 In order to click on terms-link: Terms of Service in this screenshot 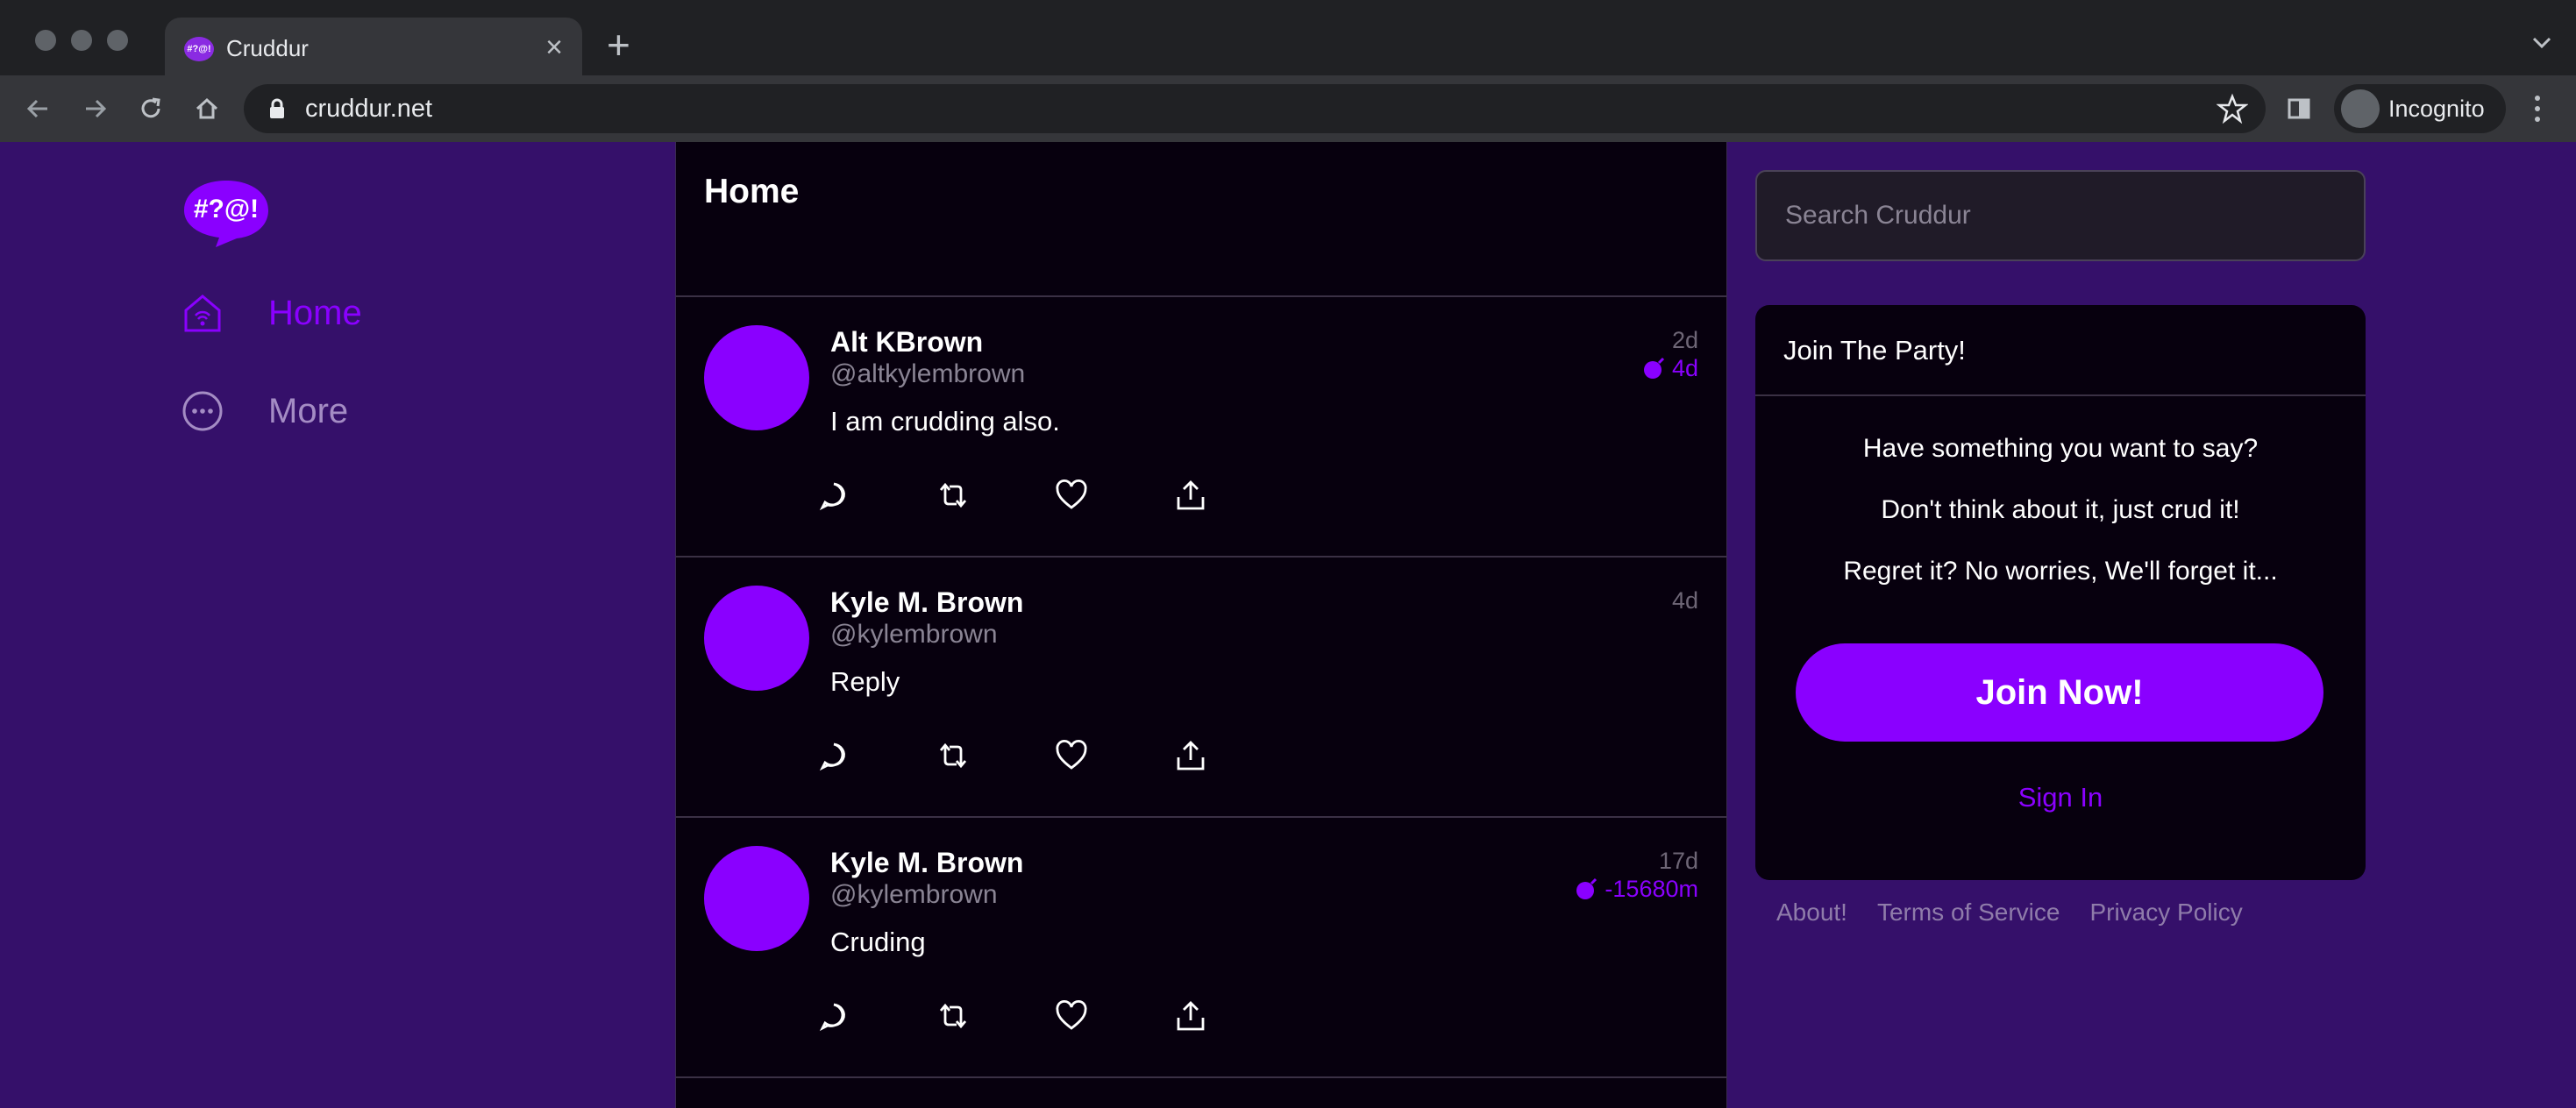, I will do `click(1968, 912)`.